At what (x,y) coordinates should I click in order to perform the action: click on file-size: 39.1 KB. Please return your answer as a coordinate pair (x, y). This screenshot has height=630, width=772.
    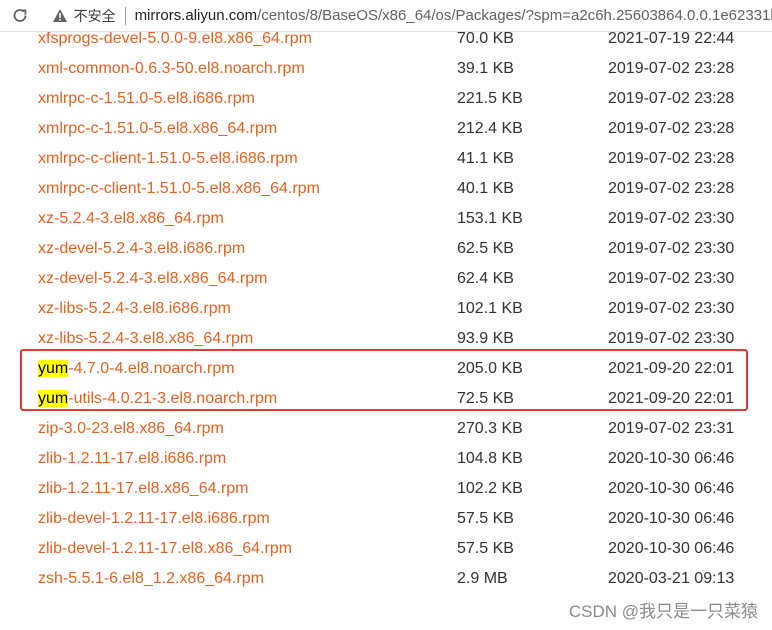
    Looking at the image, I should click on (485, 68).